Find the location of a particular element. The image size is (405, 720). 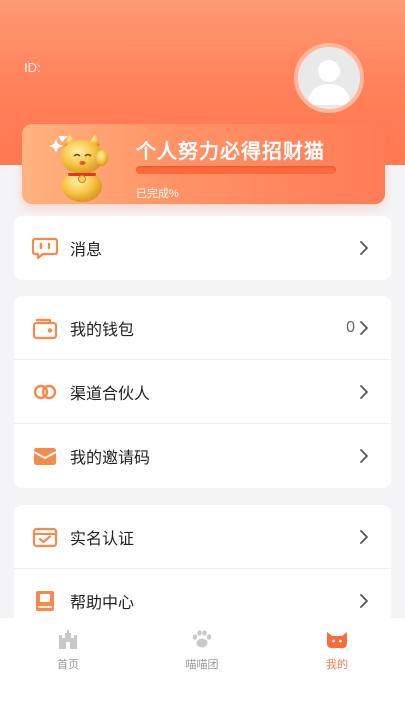

lucky-cat-icon is located at coordinates (78, 168).